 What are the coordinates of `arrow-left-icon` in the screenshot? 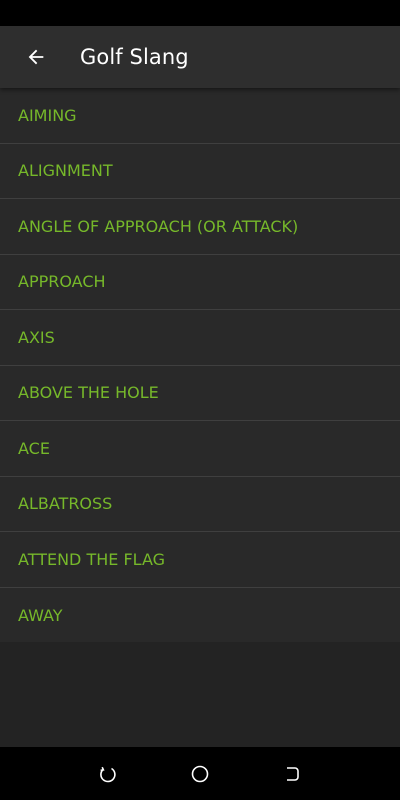 It's located at (36, 57).